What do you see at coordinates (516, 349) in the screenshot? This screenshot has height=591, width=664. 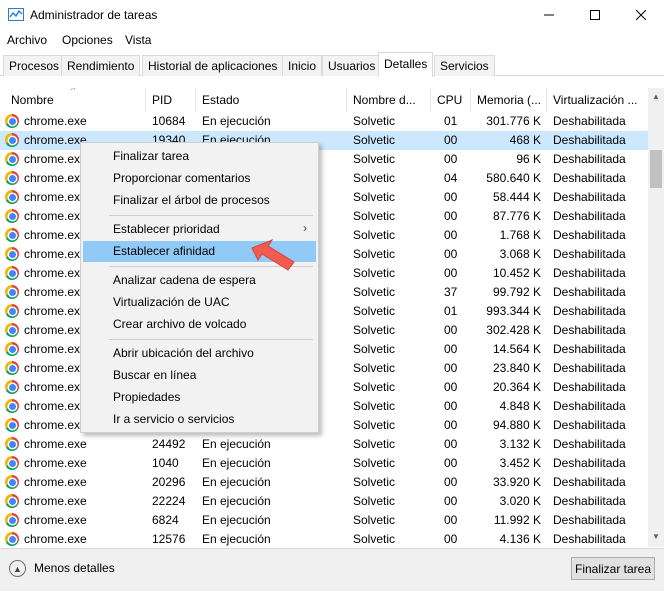 I see `cell-mem: 14.564 K` at bounding box center [516, 349].